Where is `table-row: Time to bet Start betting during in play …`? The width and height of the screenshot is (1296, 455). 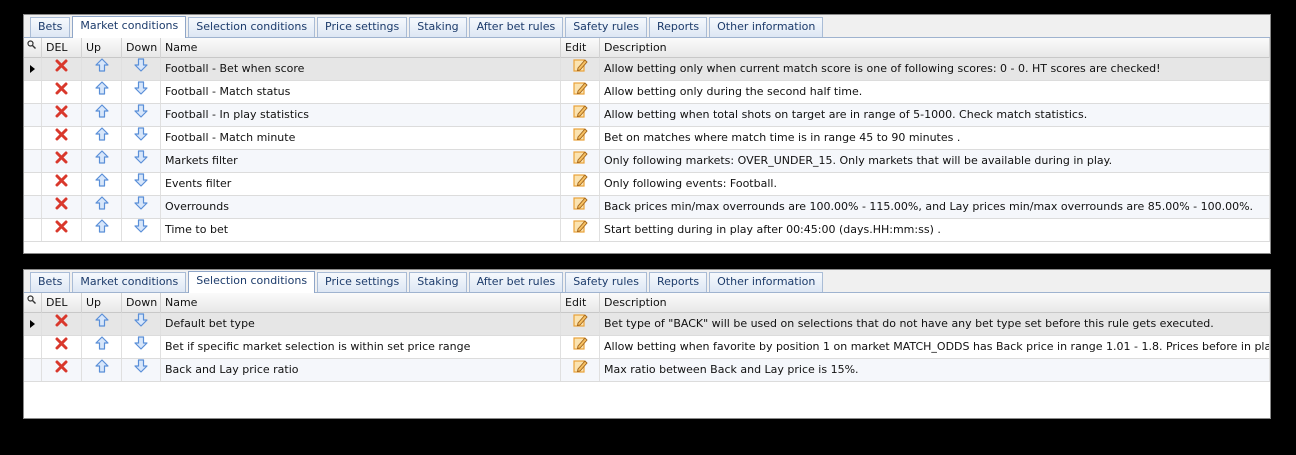
table-row: Time to bet Start betting during in play … is located at coordinates (647, 230).